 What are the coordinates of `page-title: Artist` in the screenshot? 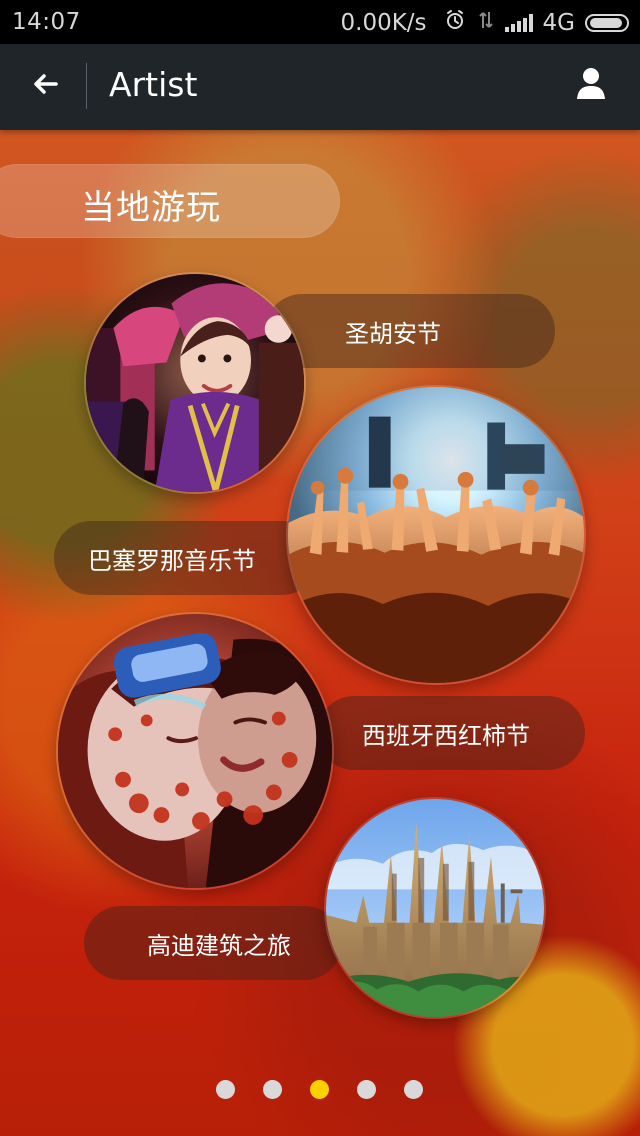 It's located at (153, 84).